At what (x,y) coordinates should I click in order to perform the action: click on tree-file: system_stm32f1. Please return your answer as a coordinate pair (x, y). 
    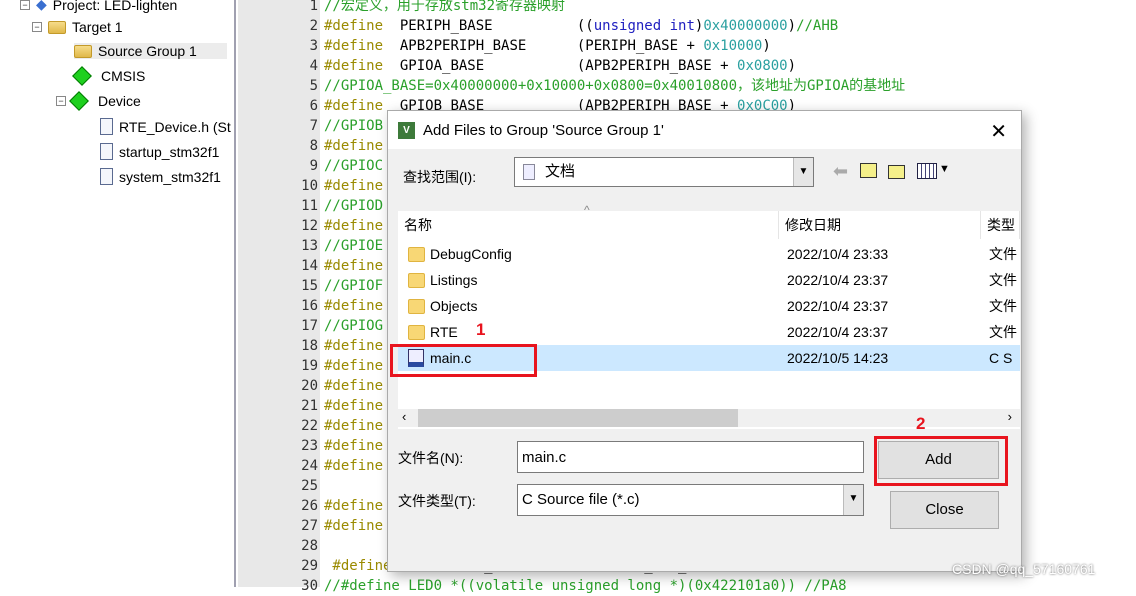
    Looking at the image, I should click on (160, 176).